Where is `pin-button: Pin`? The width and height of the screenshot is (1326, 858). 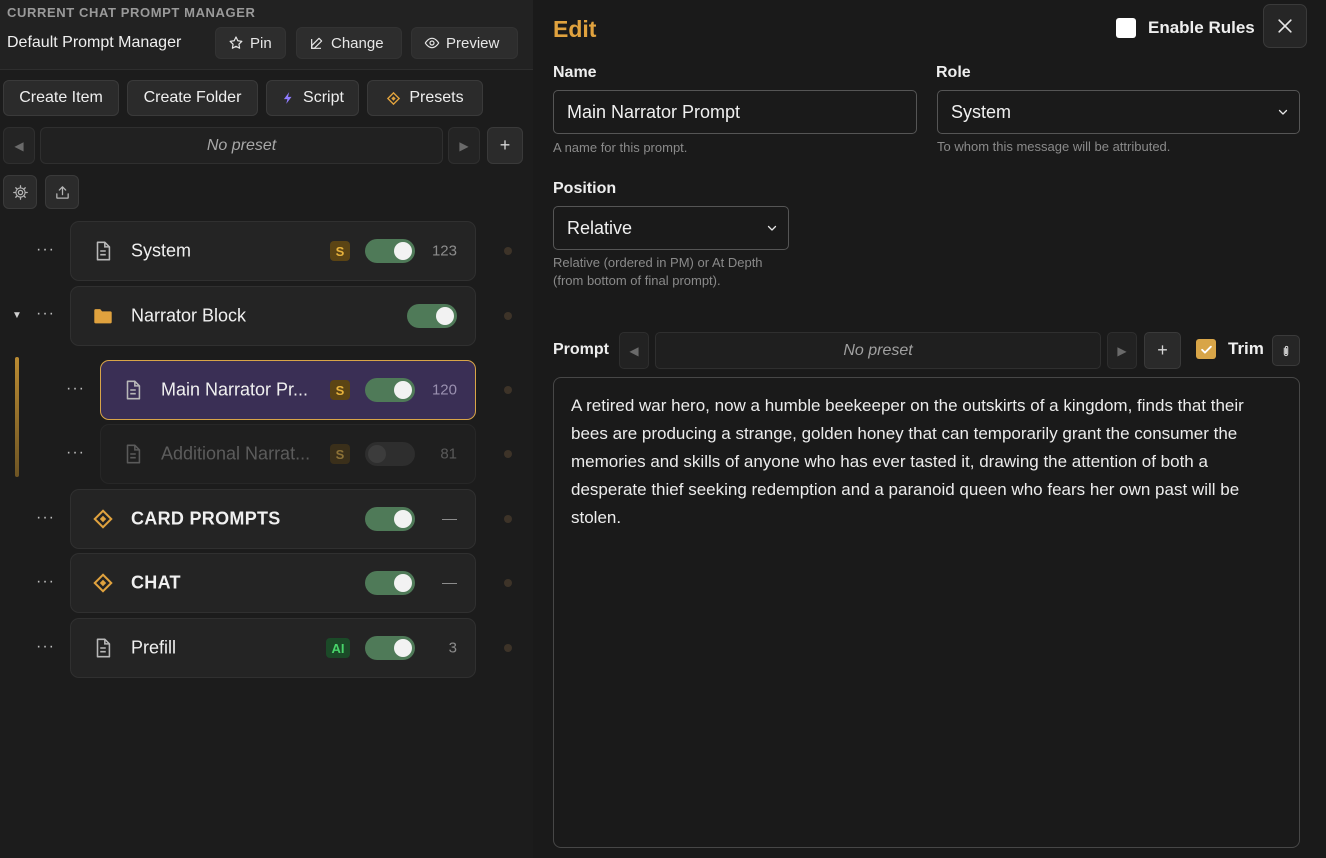 pin-button: Pin is located at coordinates (250, 43).